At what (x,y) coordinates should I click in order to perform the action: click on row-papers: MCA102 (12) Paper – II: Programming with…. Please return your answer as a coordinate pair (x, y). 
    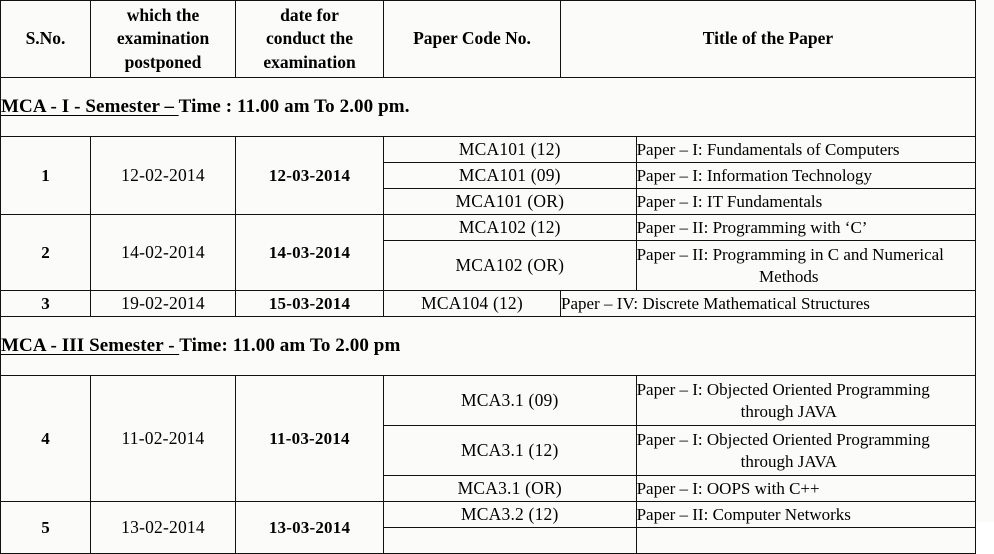
    Looking at the image, I should click on (679, 252).